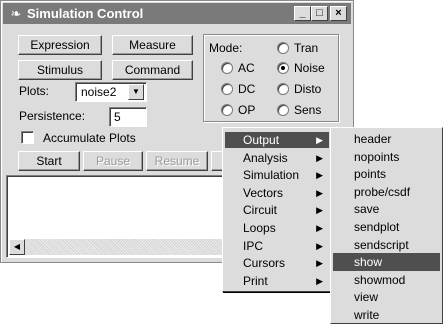 The height and width of the screenshot is (324, 443). What do you see at coordinates (247, 89) in the screenshot?
I see `mode-dc-label: DC` at bounding box center [247, 89].